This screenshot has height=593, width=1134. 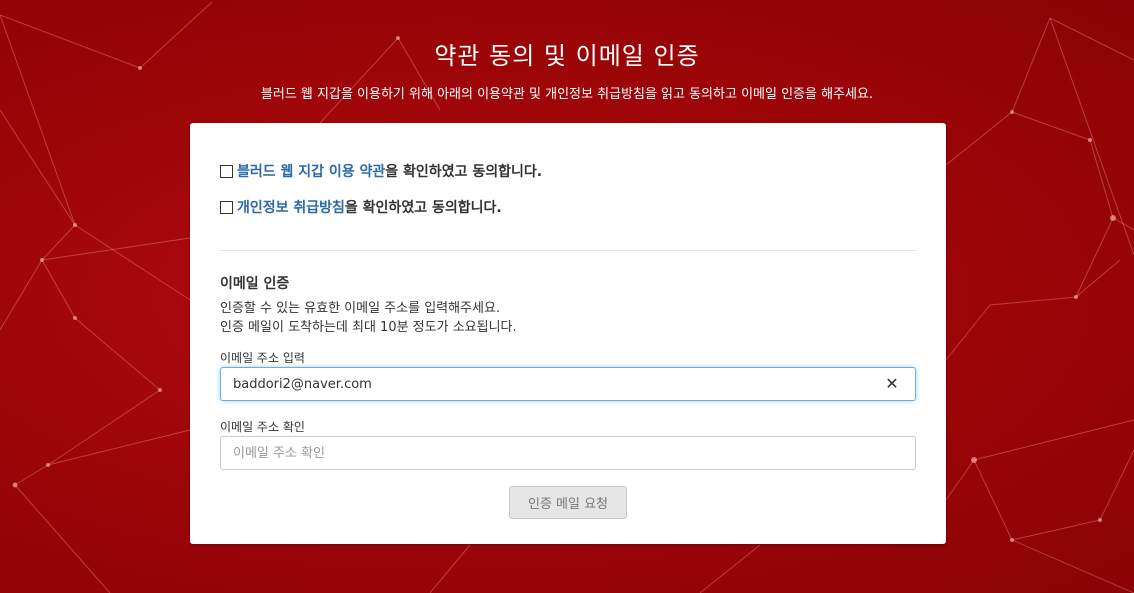 I want to click on page-title: 약관 동의 및 이메일 인증, so click(x=567, y=56).